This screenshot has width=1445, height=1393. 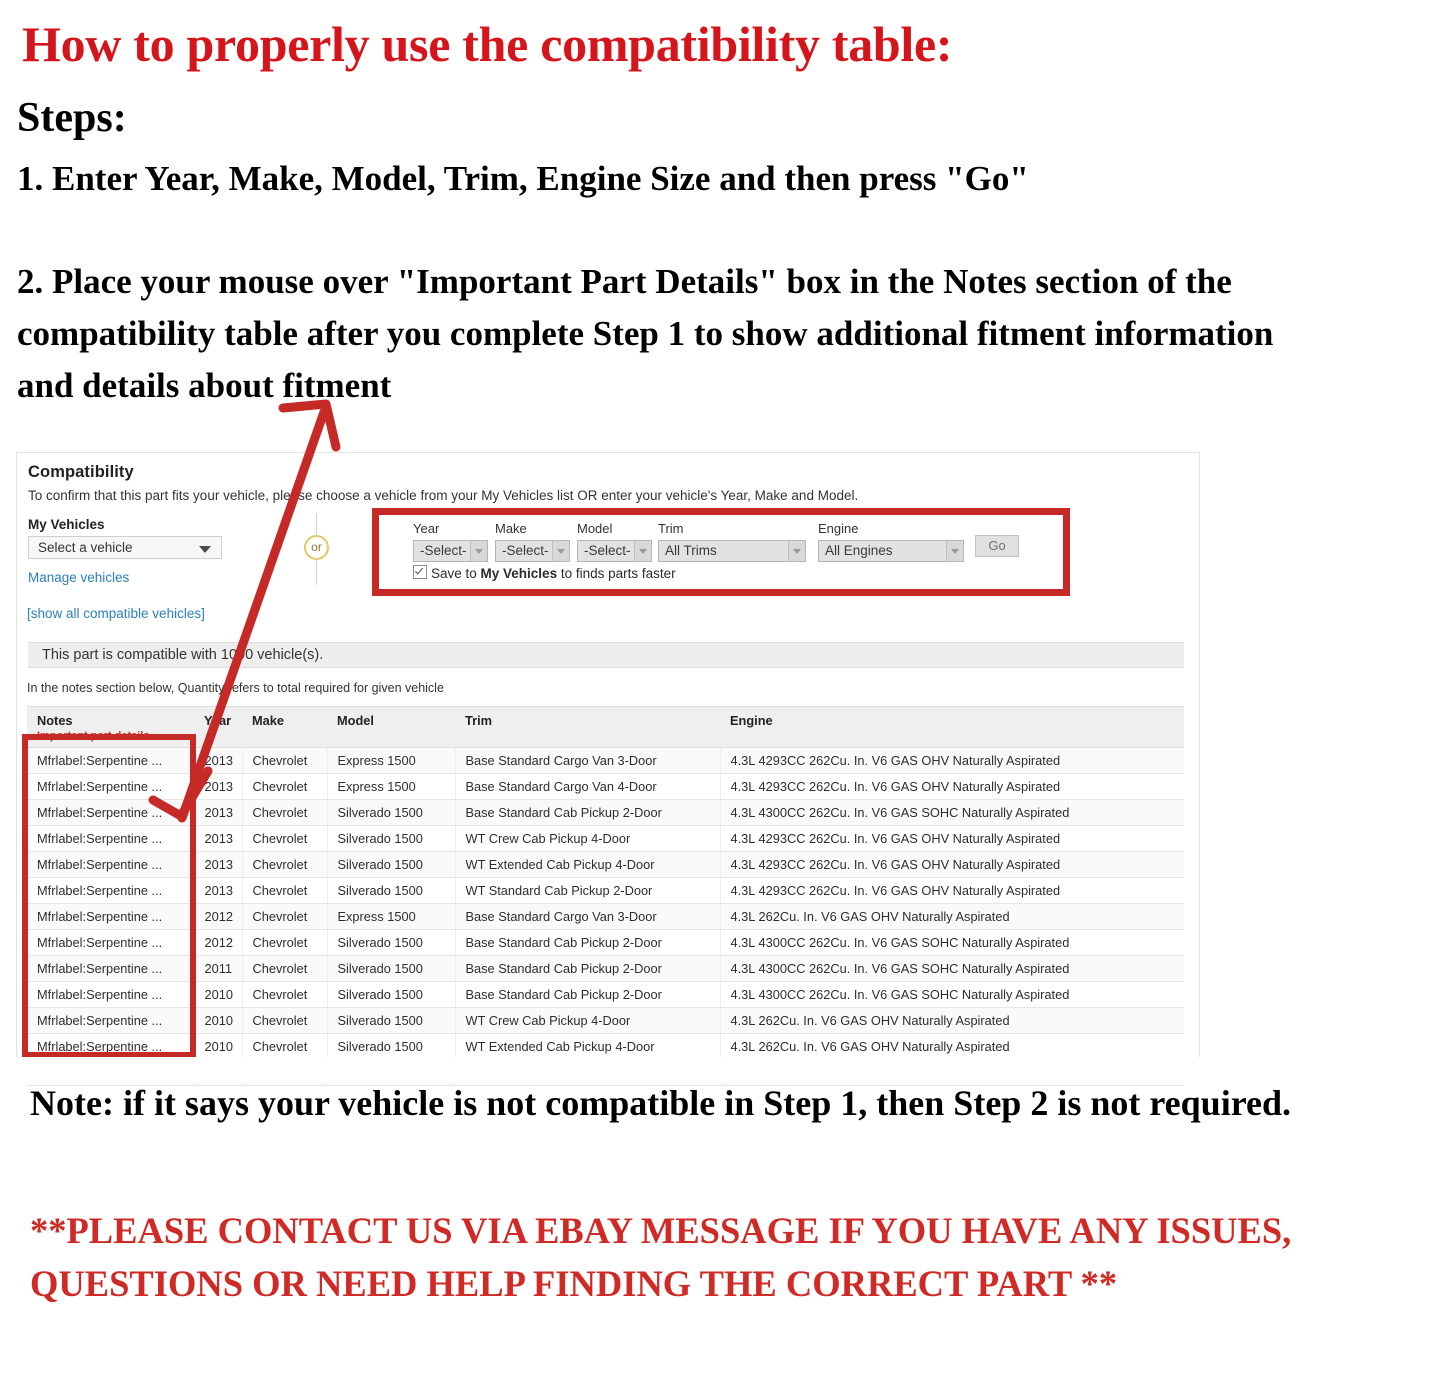 What do you see at coordinates (721, 552) in the screenshot?
I see `form-highlight-box` at bounding box center [721, 552].